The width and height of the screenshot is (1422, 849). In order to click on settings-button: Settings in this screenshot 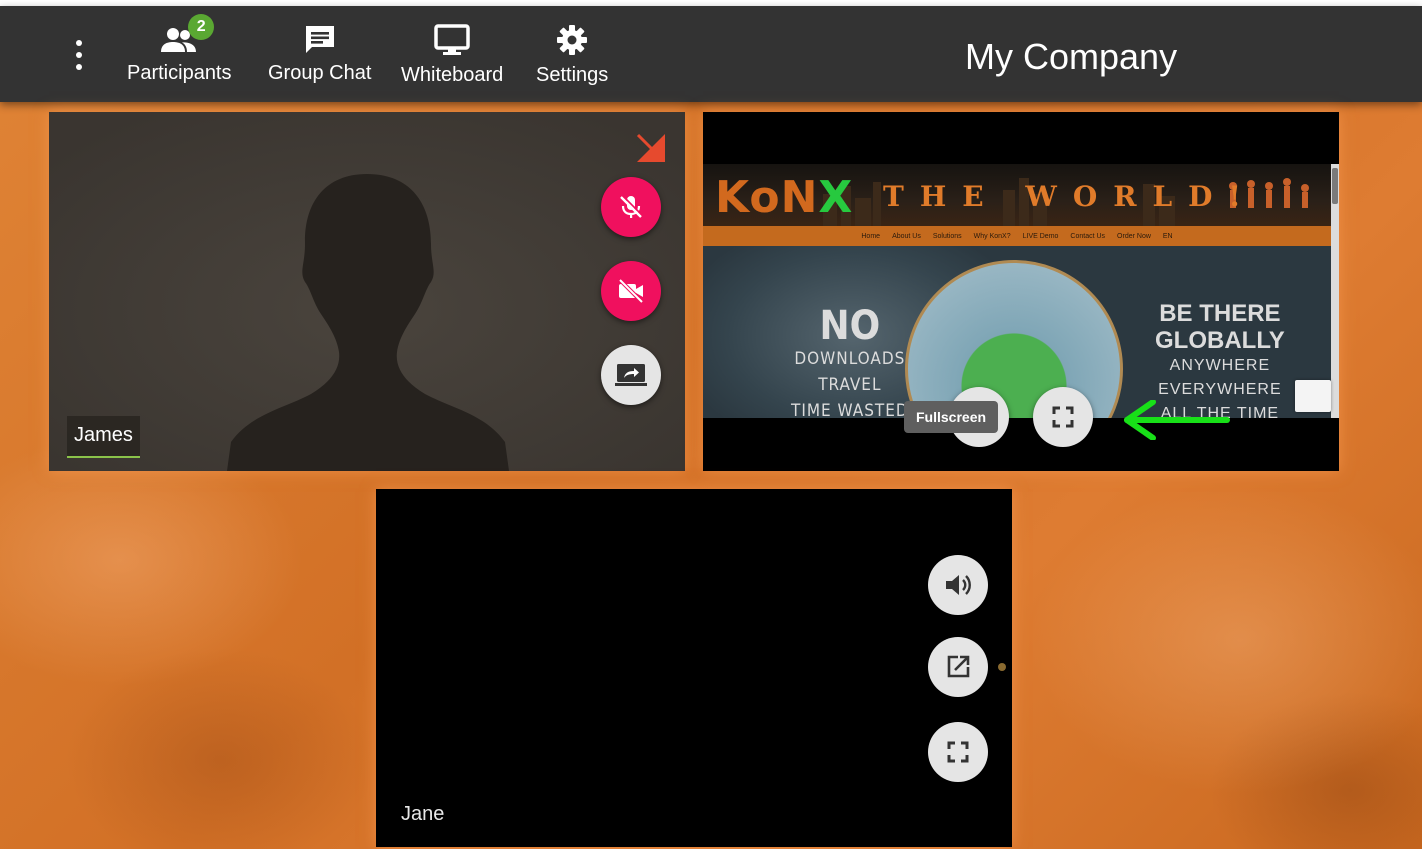, I will do `click(572, 58)`.